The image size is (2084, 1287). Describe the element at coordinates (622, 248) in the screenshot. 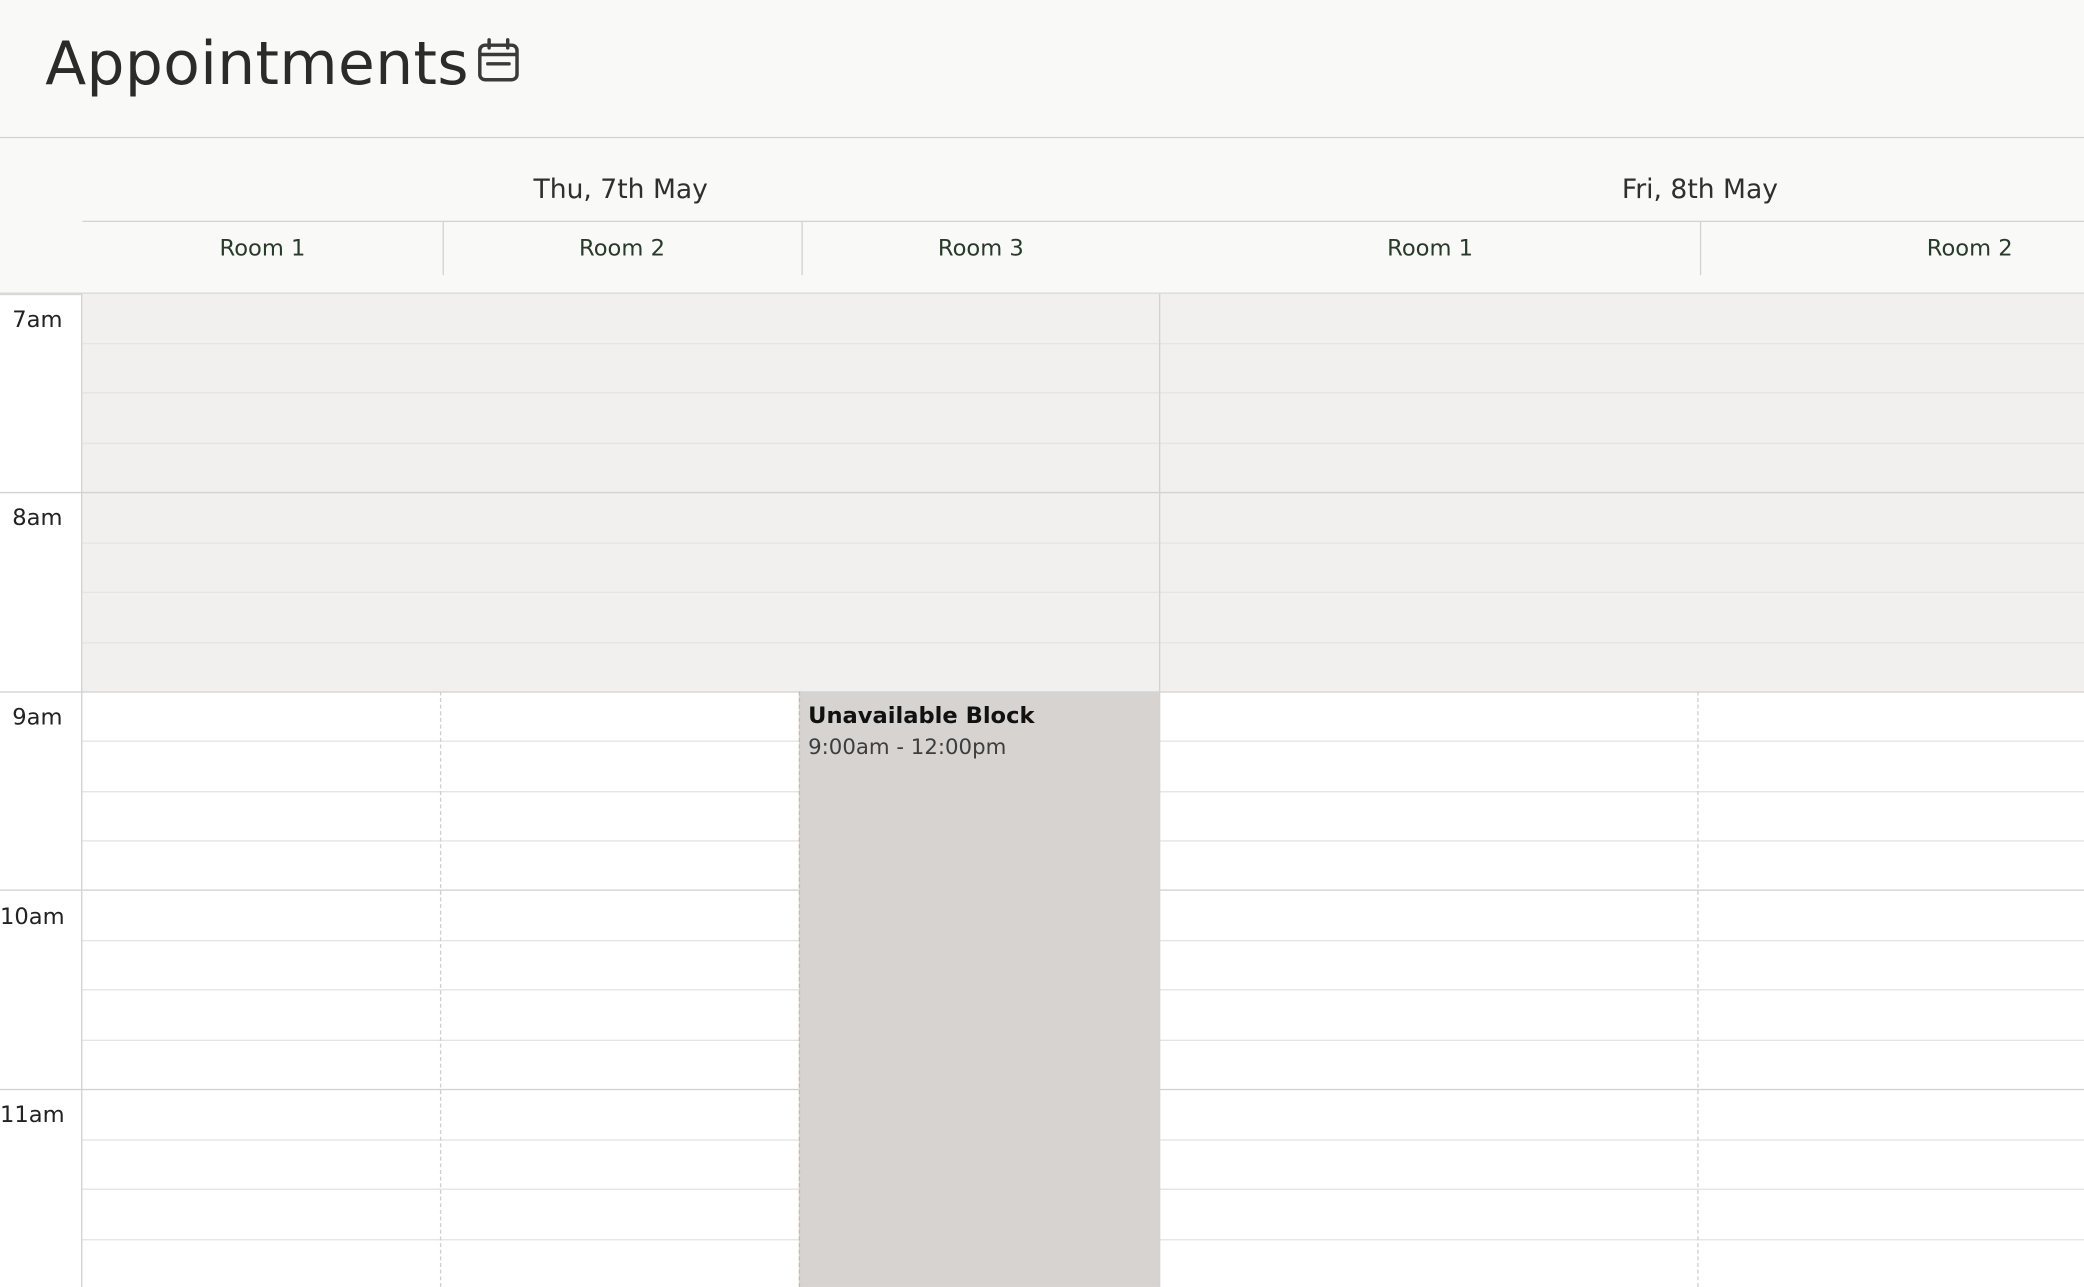

I see `room-header-thu-room-2: Room 2` at that location.